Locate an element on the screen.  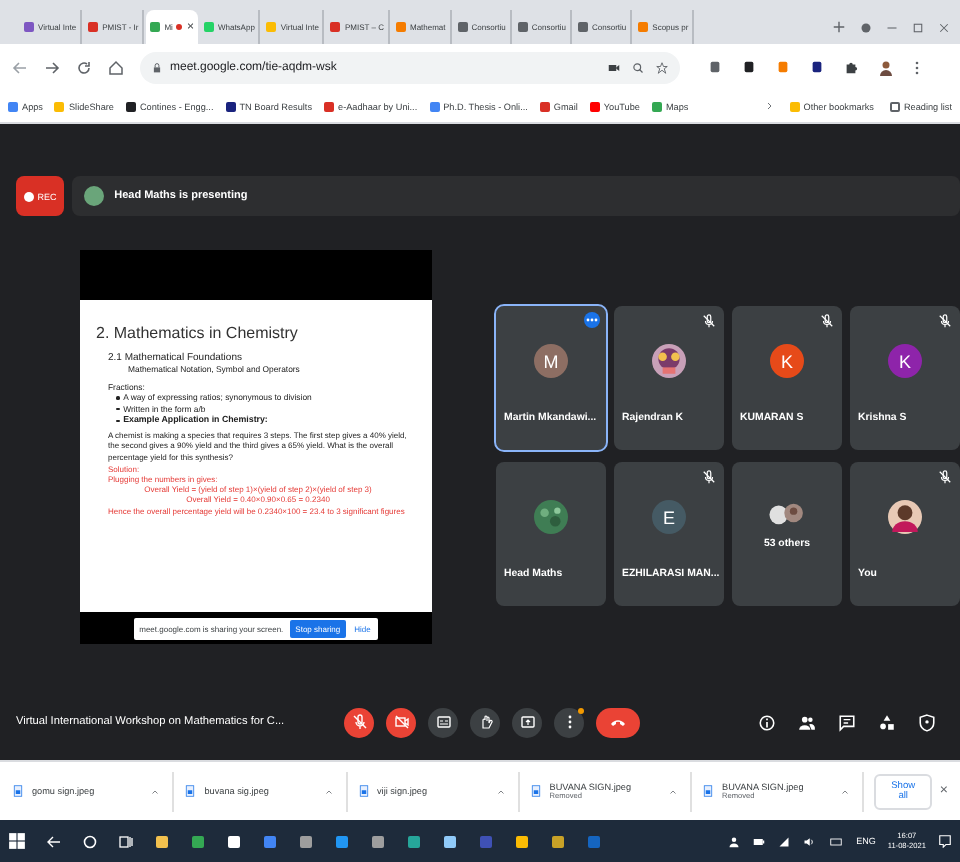
mic-button is located at coordinates (359, 722).